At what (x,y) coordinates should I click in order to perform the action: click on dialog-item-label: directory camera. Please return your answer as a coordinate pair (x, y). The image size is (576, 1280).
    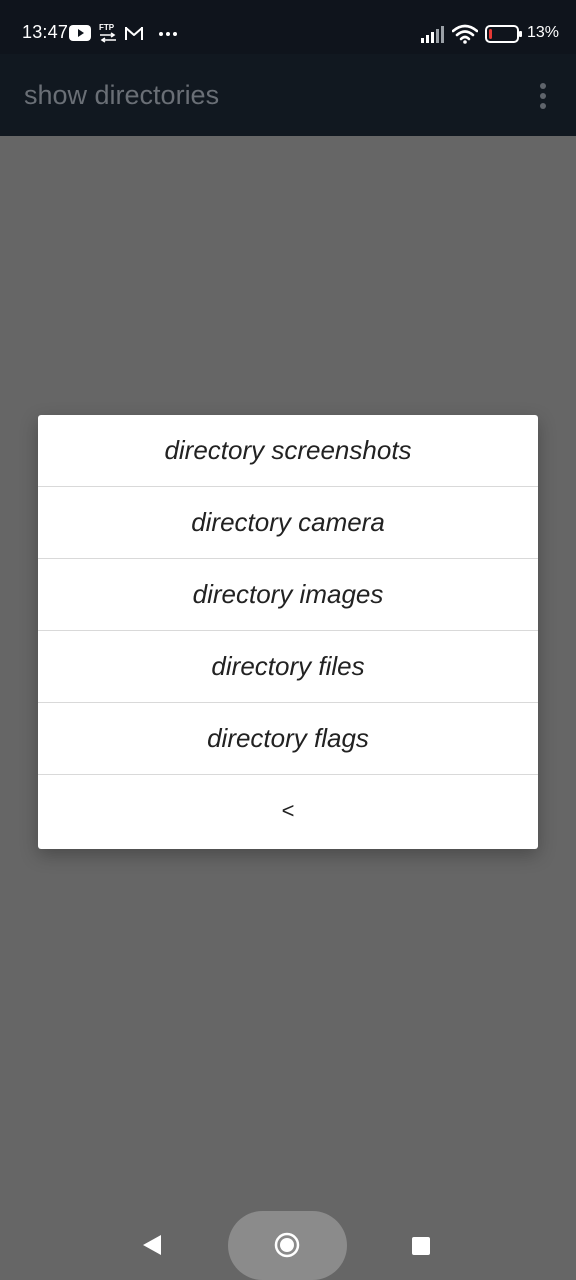
    Looking at the image, I should click on (288, 522).